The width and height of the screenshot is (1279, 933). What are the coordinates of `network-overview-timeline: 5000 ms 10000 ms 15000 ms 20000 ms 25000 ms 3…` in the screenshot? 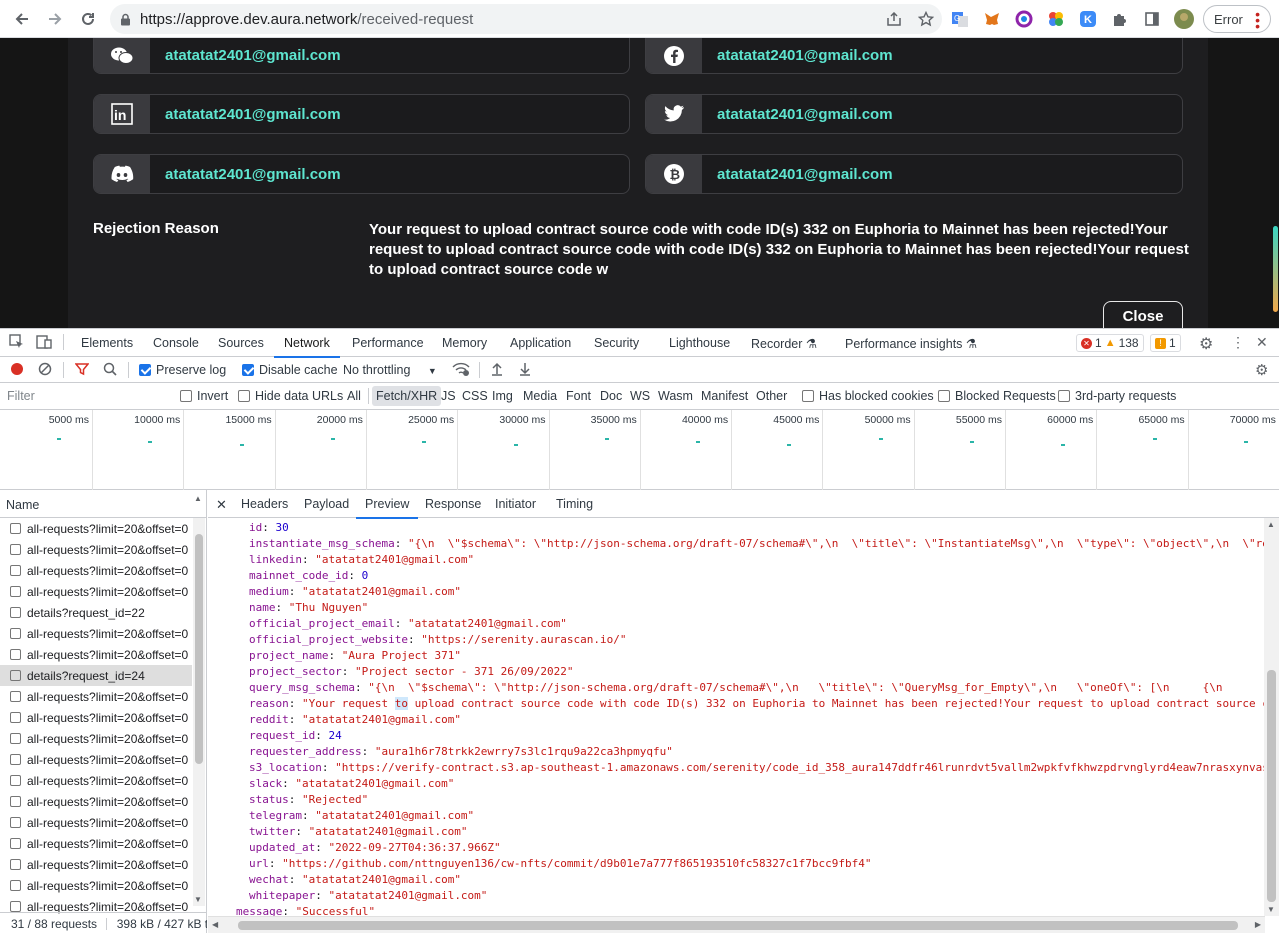 It's located at (639, 450).